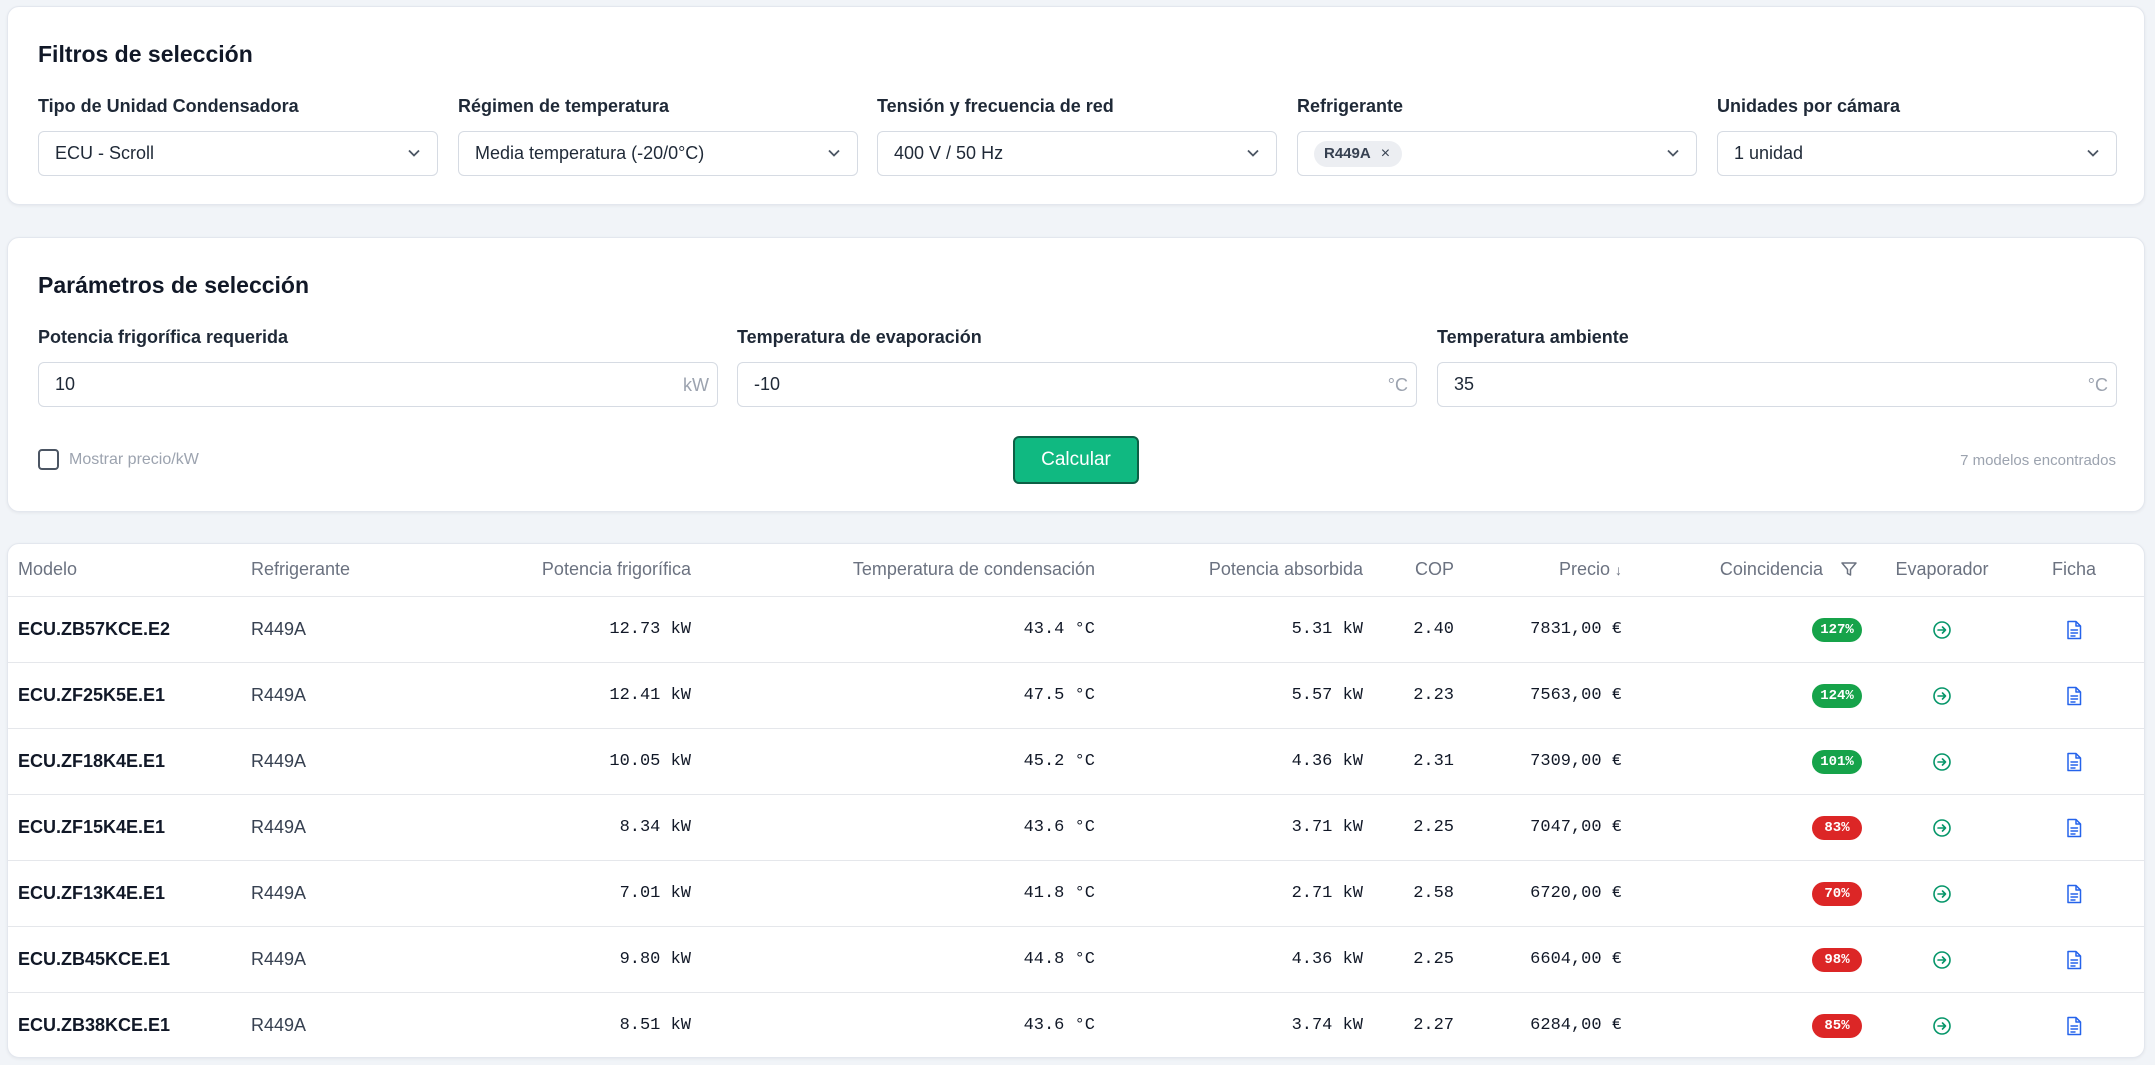 The image size is (2155, 1065). Describe the element at coordinates (1917, 153) in the screenshot. I see `units-per-room-select: 1 unidad` at that location.